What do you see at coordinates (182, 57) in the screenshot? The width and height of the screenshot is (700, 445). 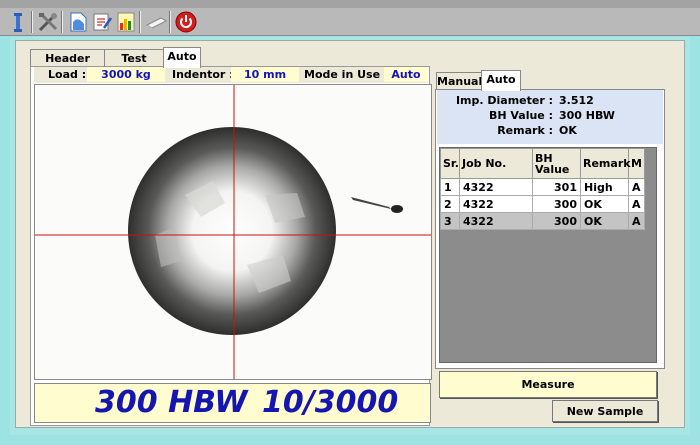 I see `tab-auto: Auto` at bounding box center [182, 57].